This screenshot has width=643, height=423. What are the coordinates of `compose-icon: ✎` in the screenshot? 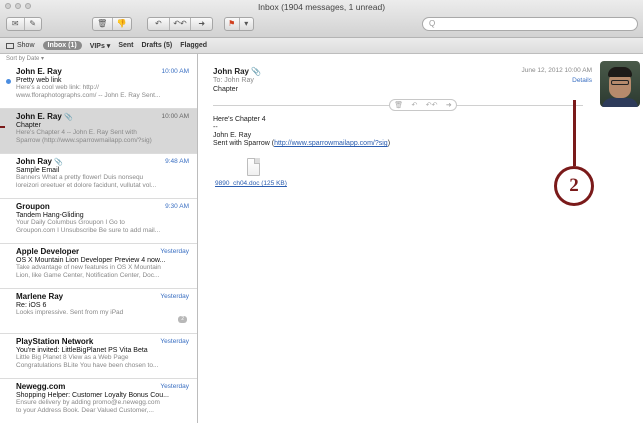 It's located at (33, 24).